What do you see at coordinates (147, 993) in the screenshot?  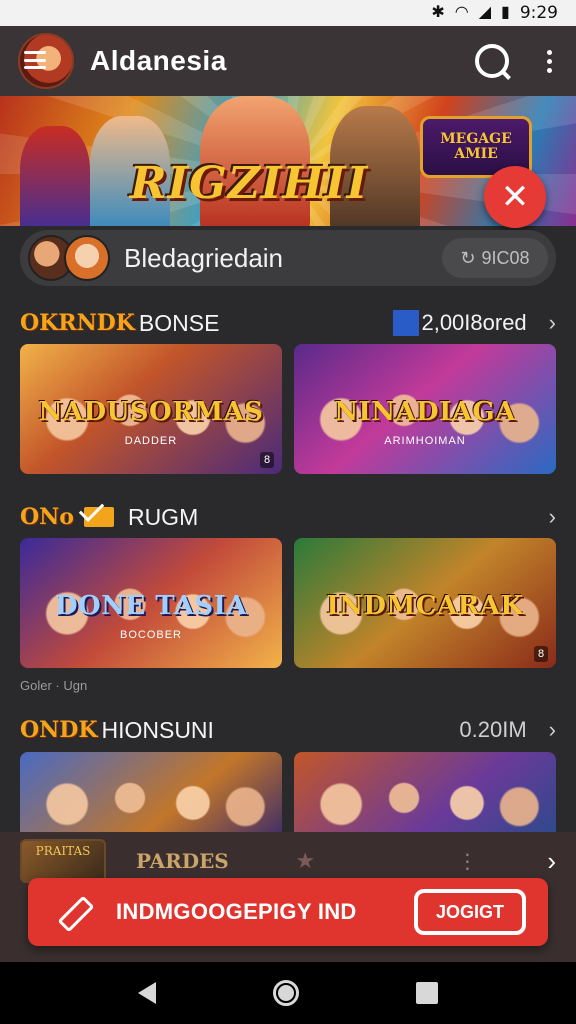 I see `back-icon` at bounding box center [147, 993].